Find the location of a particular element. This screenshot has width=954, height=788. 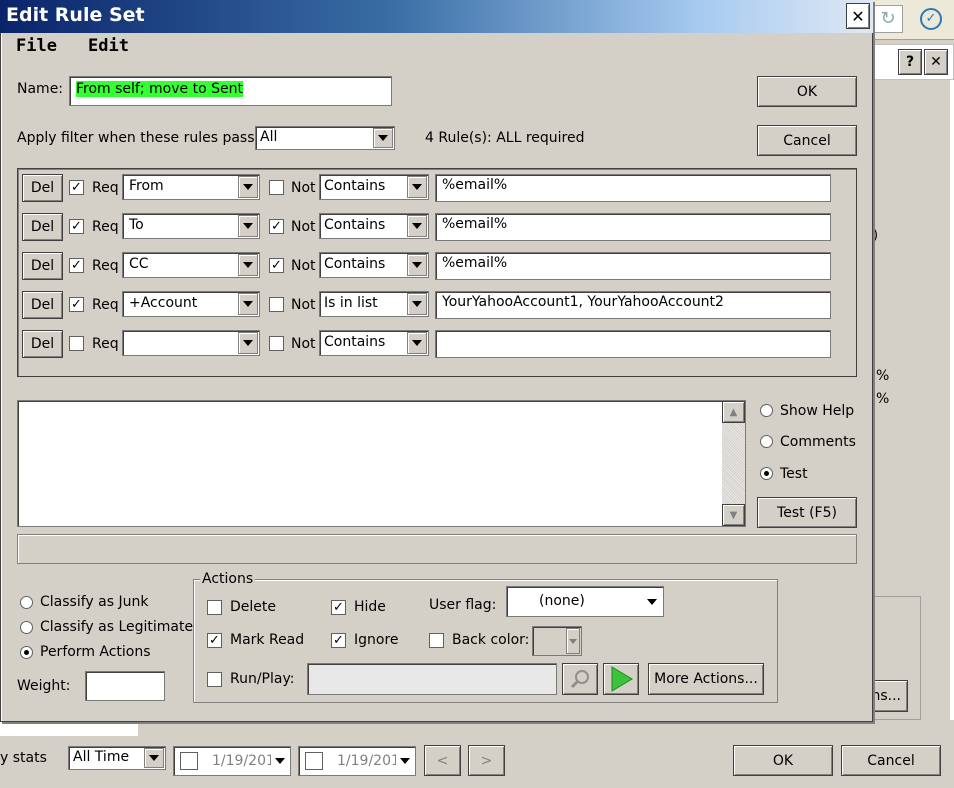

close-button: ✕ is located at coordinates (858, 16).